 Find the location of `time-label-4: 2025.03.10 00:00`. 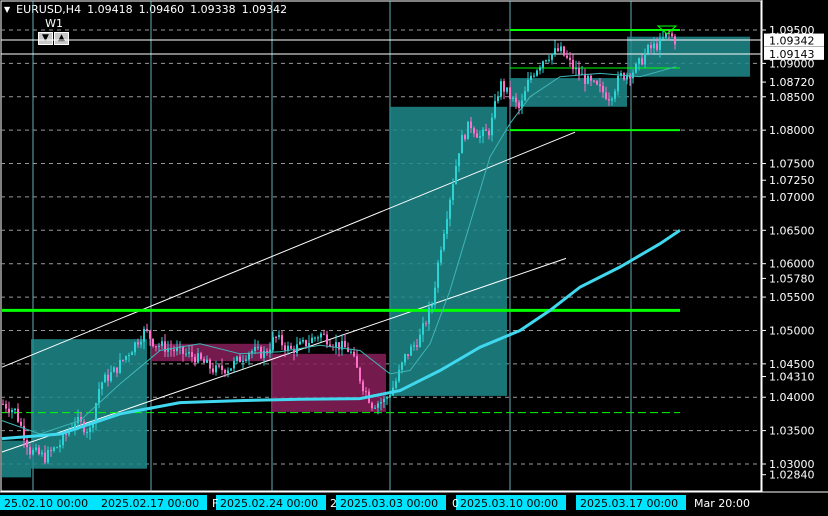

time-label-4: 2025.03.10 00:00 is located at coordinates (509, 503).